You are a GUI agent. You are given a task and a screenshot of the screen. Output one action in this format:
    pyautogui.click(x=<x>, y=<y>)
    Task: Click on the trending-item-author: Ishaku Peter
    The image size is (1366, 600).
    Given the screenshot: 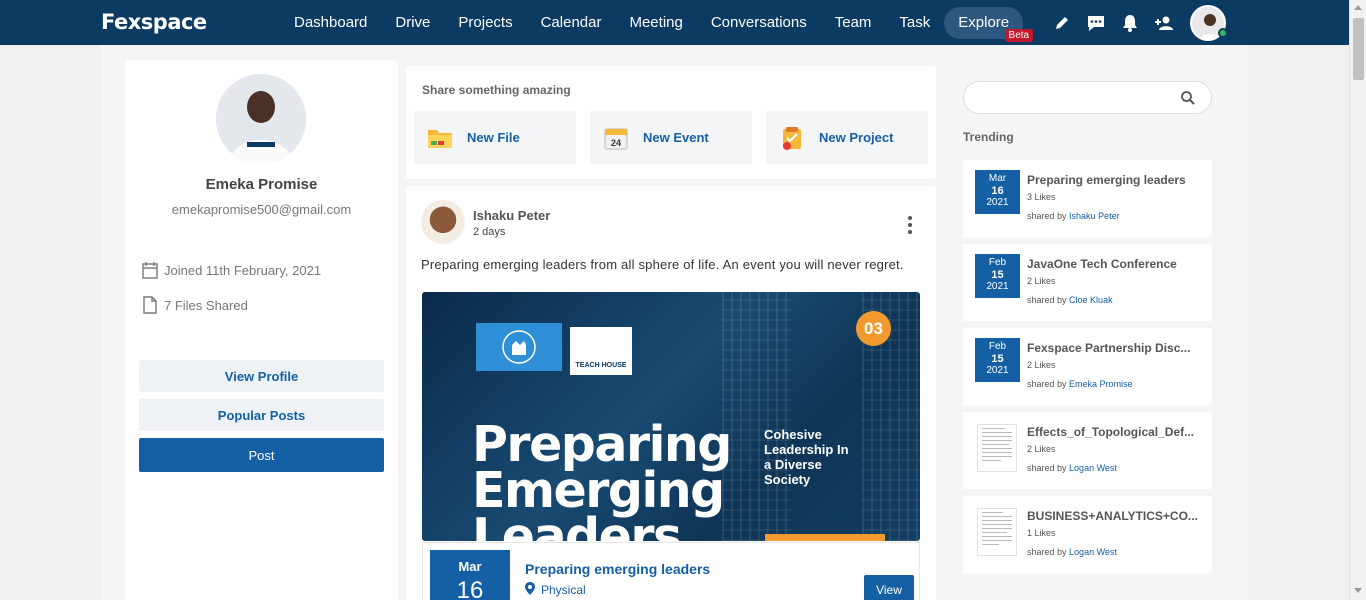 What is the action you would take?
    pyautogui.click(x=1094, y=216)
    